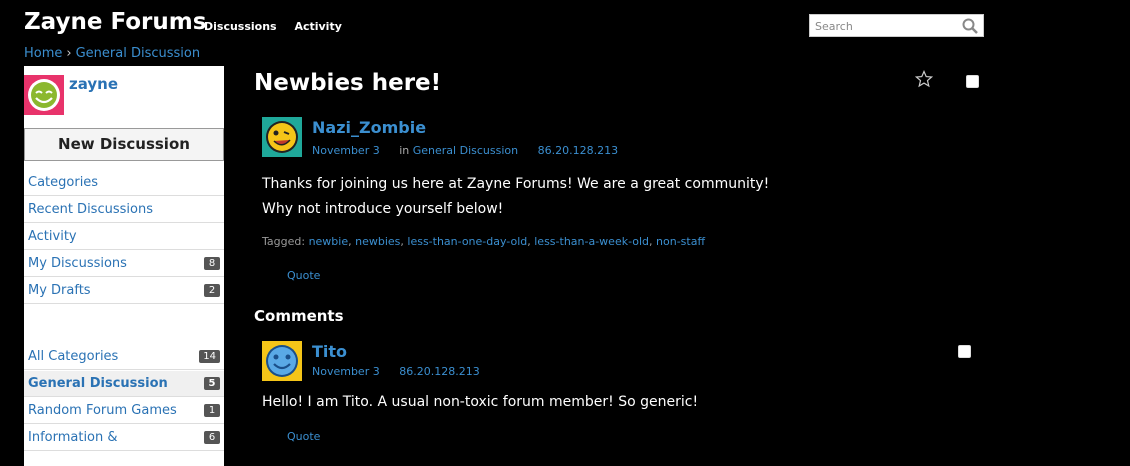 This screenshot has height=466, width=1130. I want to click on discussion-select-checkbox, so click(972, 81).